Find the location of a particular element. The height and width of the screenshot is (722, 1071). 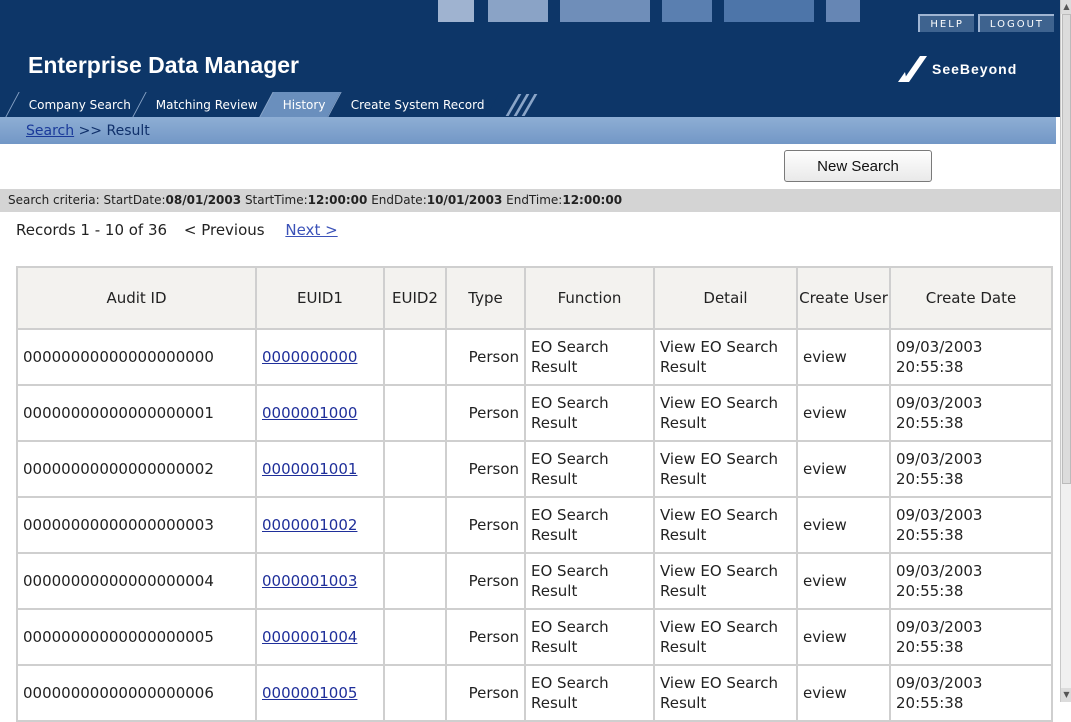

records-pagination: Records 1 - 10 of 36 < Previous Next > is located at coordinates (177, 230).